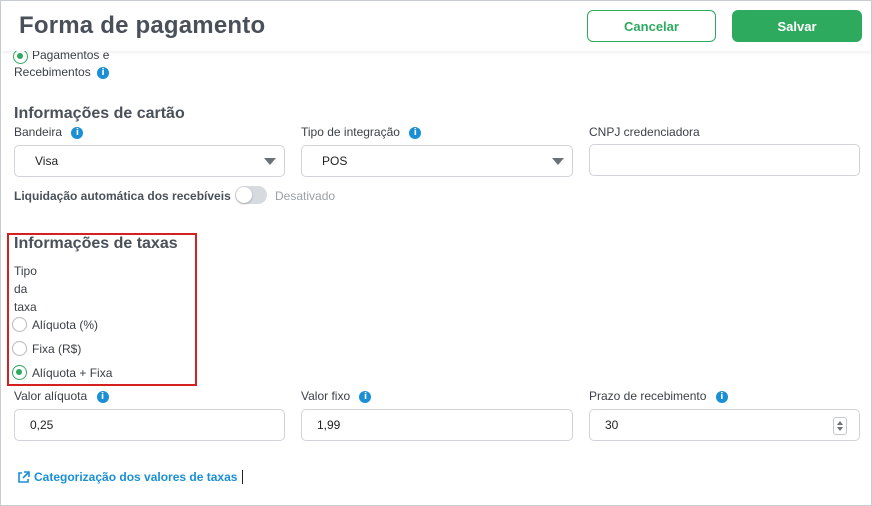 The image size is (872, 506). Describe the element at coordinates (42, 425) in the screenshot. I see `valor-aliquota-value: 0,25` at that location.